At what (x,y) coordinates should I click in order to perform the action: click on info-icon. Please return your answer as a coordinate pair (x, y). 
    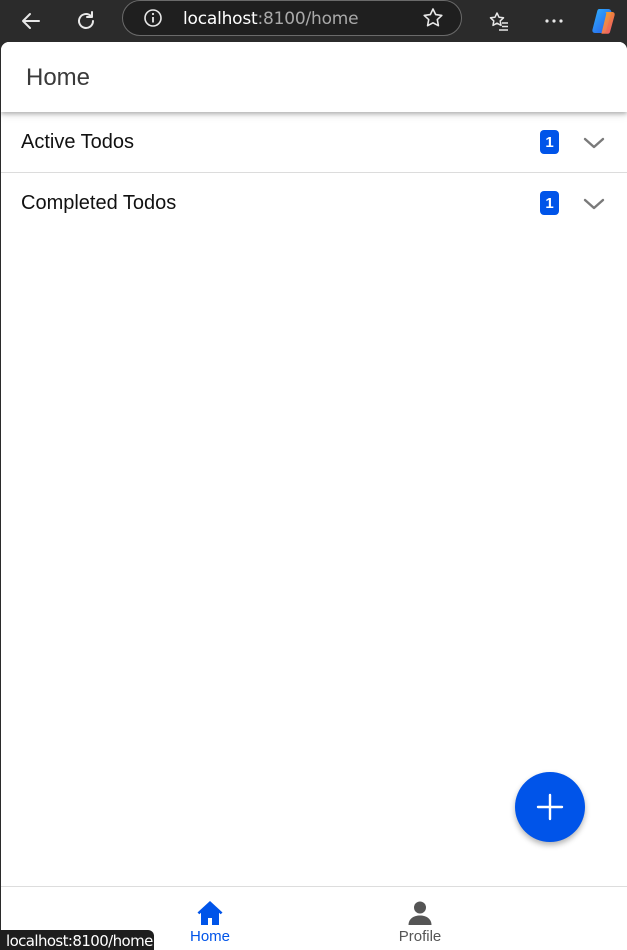
    Looking at the image, I should click on (153, 18).